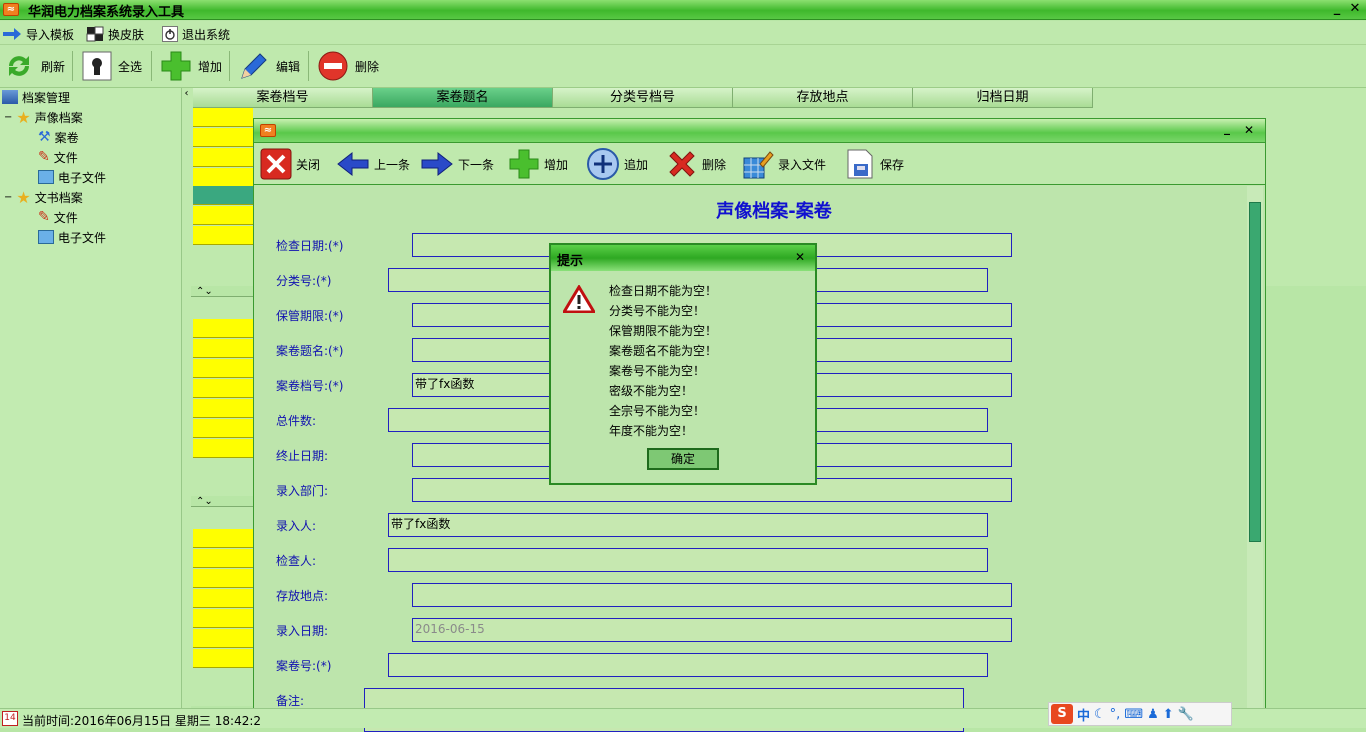 Image resolution: width=1366 pixels, height=732 pixels. Describe the element at coordinates (82, 177) in the screenshot. I see `tree-item-av-efile-label: 电子文件` at that location.